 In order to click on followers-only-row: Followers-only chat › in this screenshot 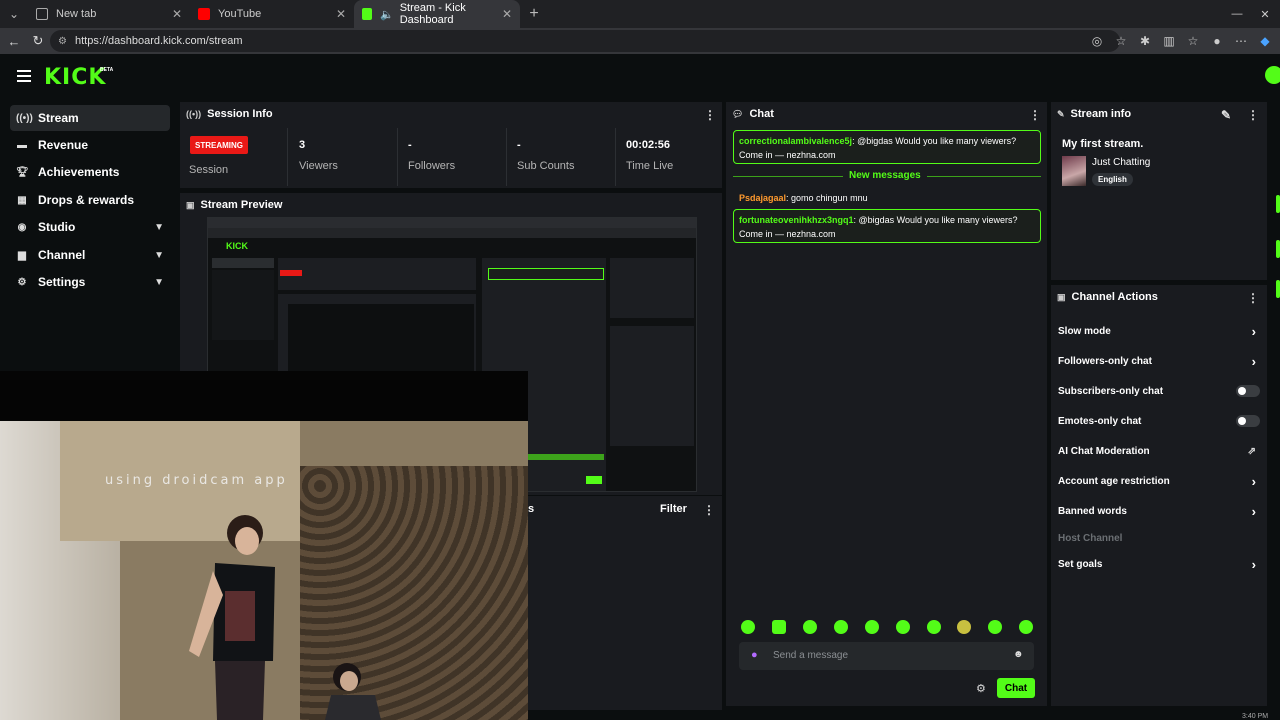, I will do `click(1159, 361)`.